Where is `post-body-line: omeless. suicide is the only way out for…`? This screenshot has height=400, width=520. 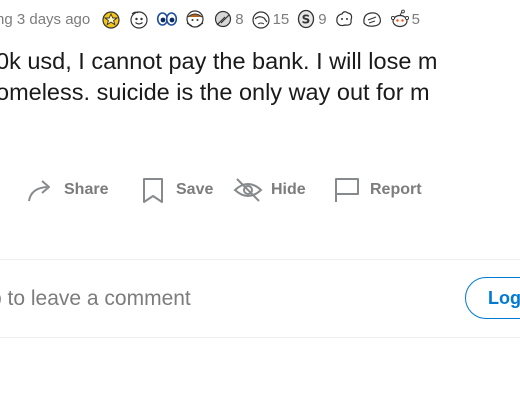
post-body-line: omeless. suicide is the only way out for… is located at coordinates (215, 92).